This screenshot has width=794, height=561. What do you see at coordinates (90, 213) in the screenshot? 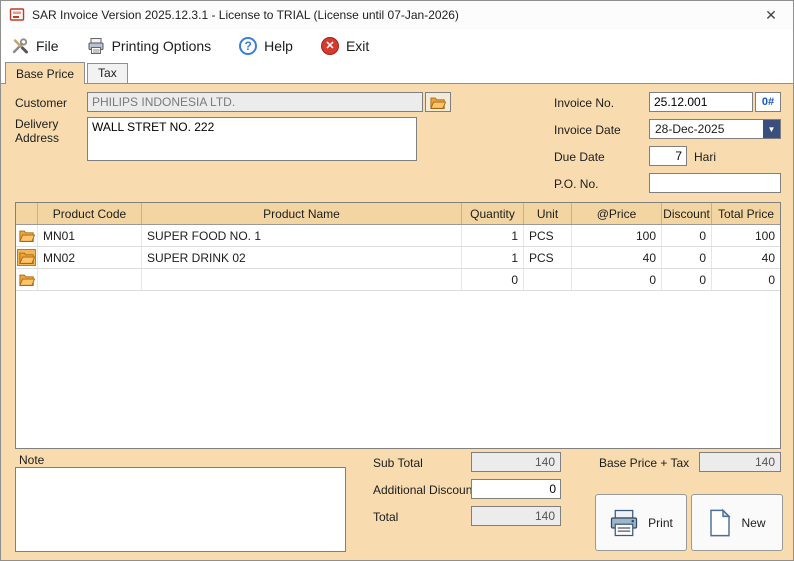
I see `header-product-code: Product Code` at bounding box center [90, 213].